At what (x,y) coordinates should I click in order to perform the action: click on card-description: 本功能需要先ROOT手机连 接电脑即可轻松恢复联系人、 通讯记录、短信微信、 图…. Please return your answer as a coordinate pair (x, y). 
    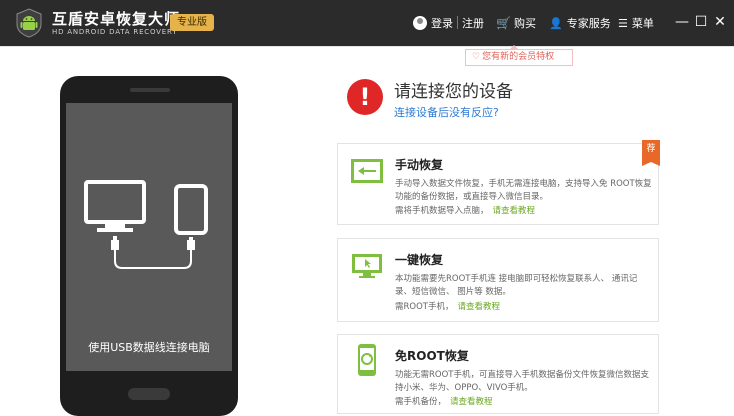
    Looking at the image, I should click on (516, 285).